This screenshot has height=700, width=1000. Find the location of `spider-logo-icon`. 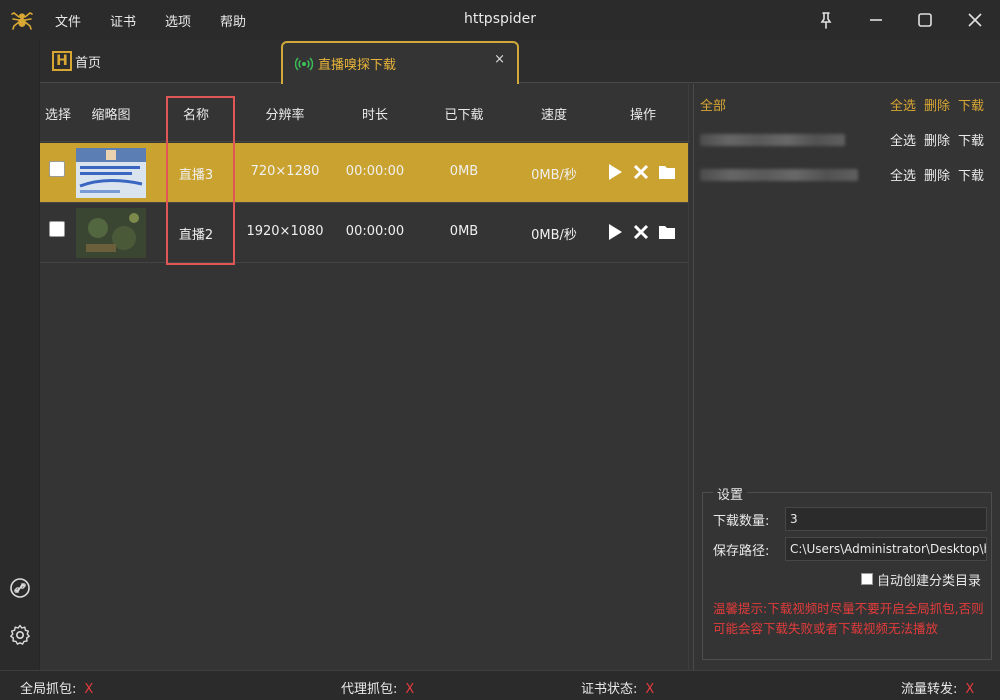

spider-logo-icon is located at coordinates (22, 21).